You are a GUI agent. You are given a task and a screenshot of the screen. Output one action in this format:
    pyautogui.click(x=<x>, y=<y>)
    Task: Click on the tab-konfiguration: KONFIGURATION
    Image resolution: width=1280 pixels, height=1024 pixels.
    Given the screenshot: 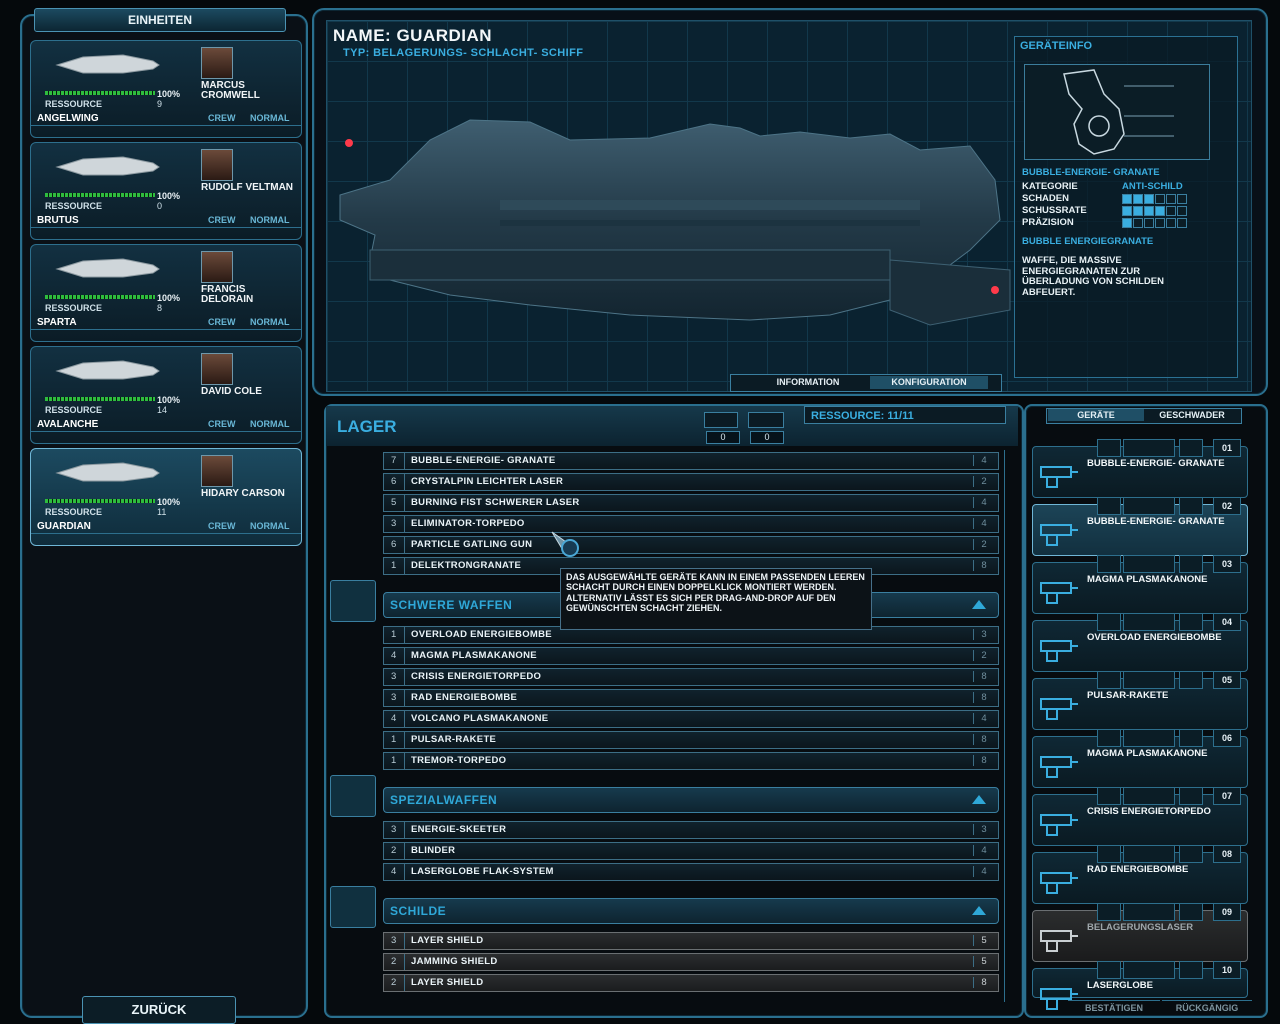 What is the action you would take?
    pyautogui.click(x=929, y=382)
    